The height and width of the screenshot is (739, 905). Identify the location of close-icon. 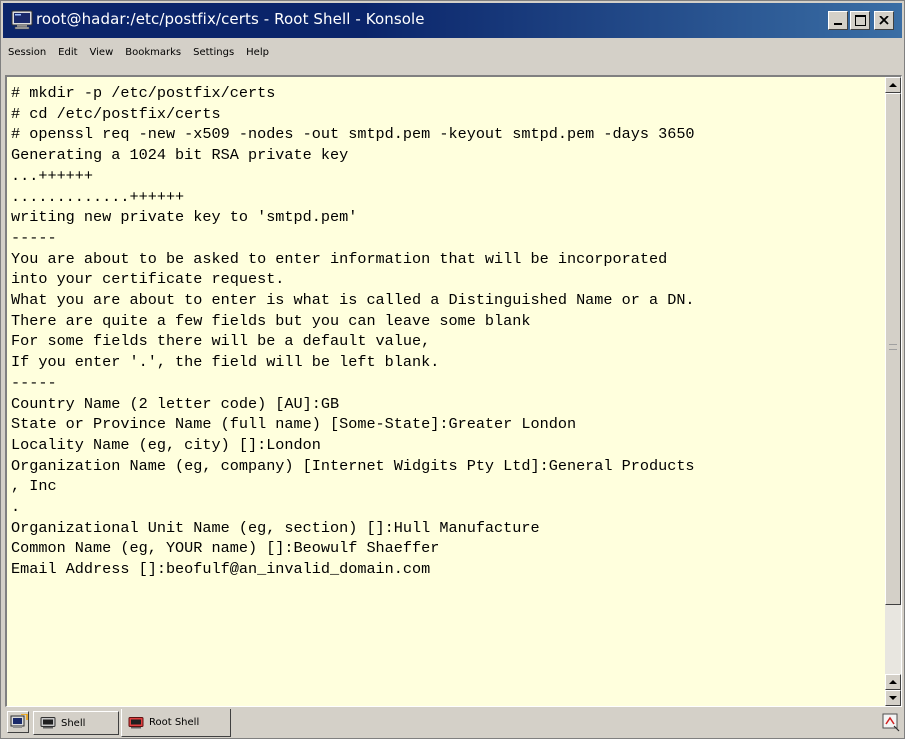
(884, 20).